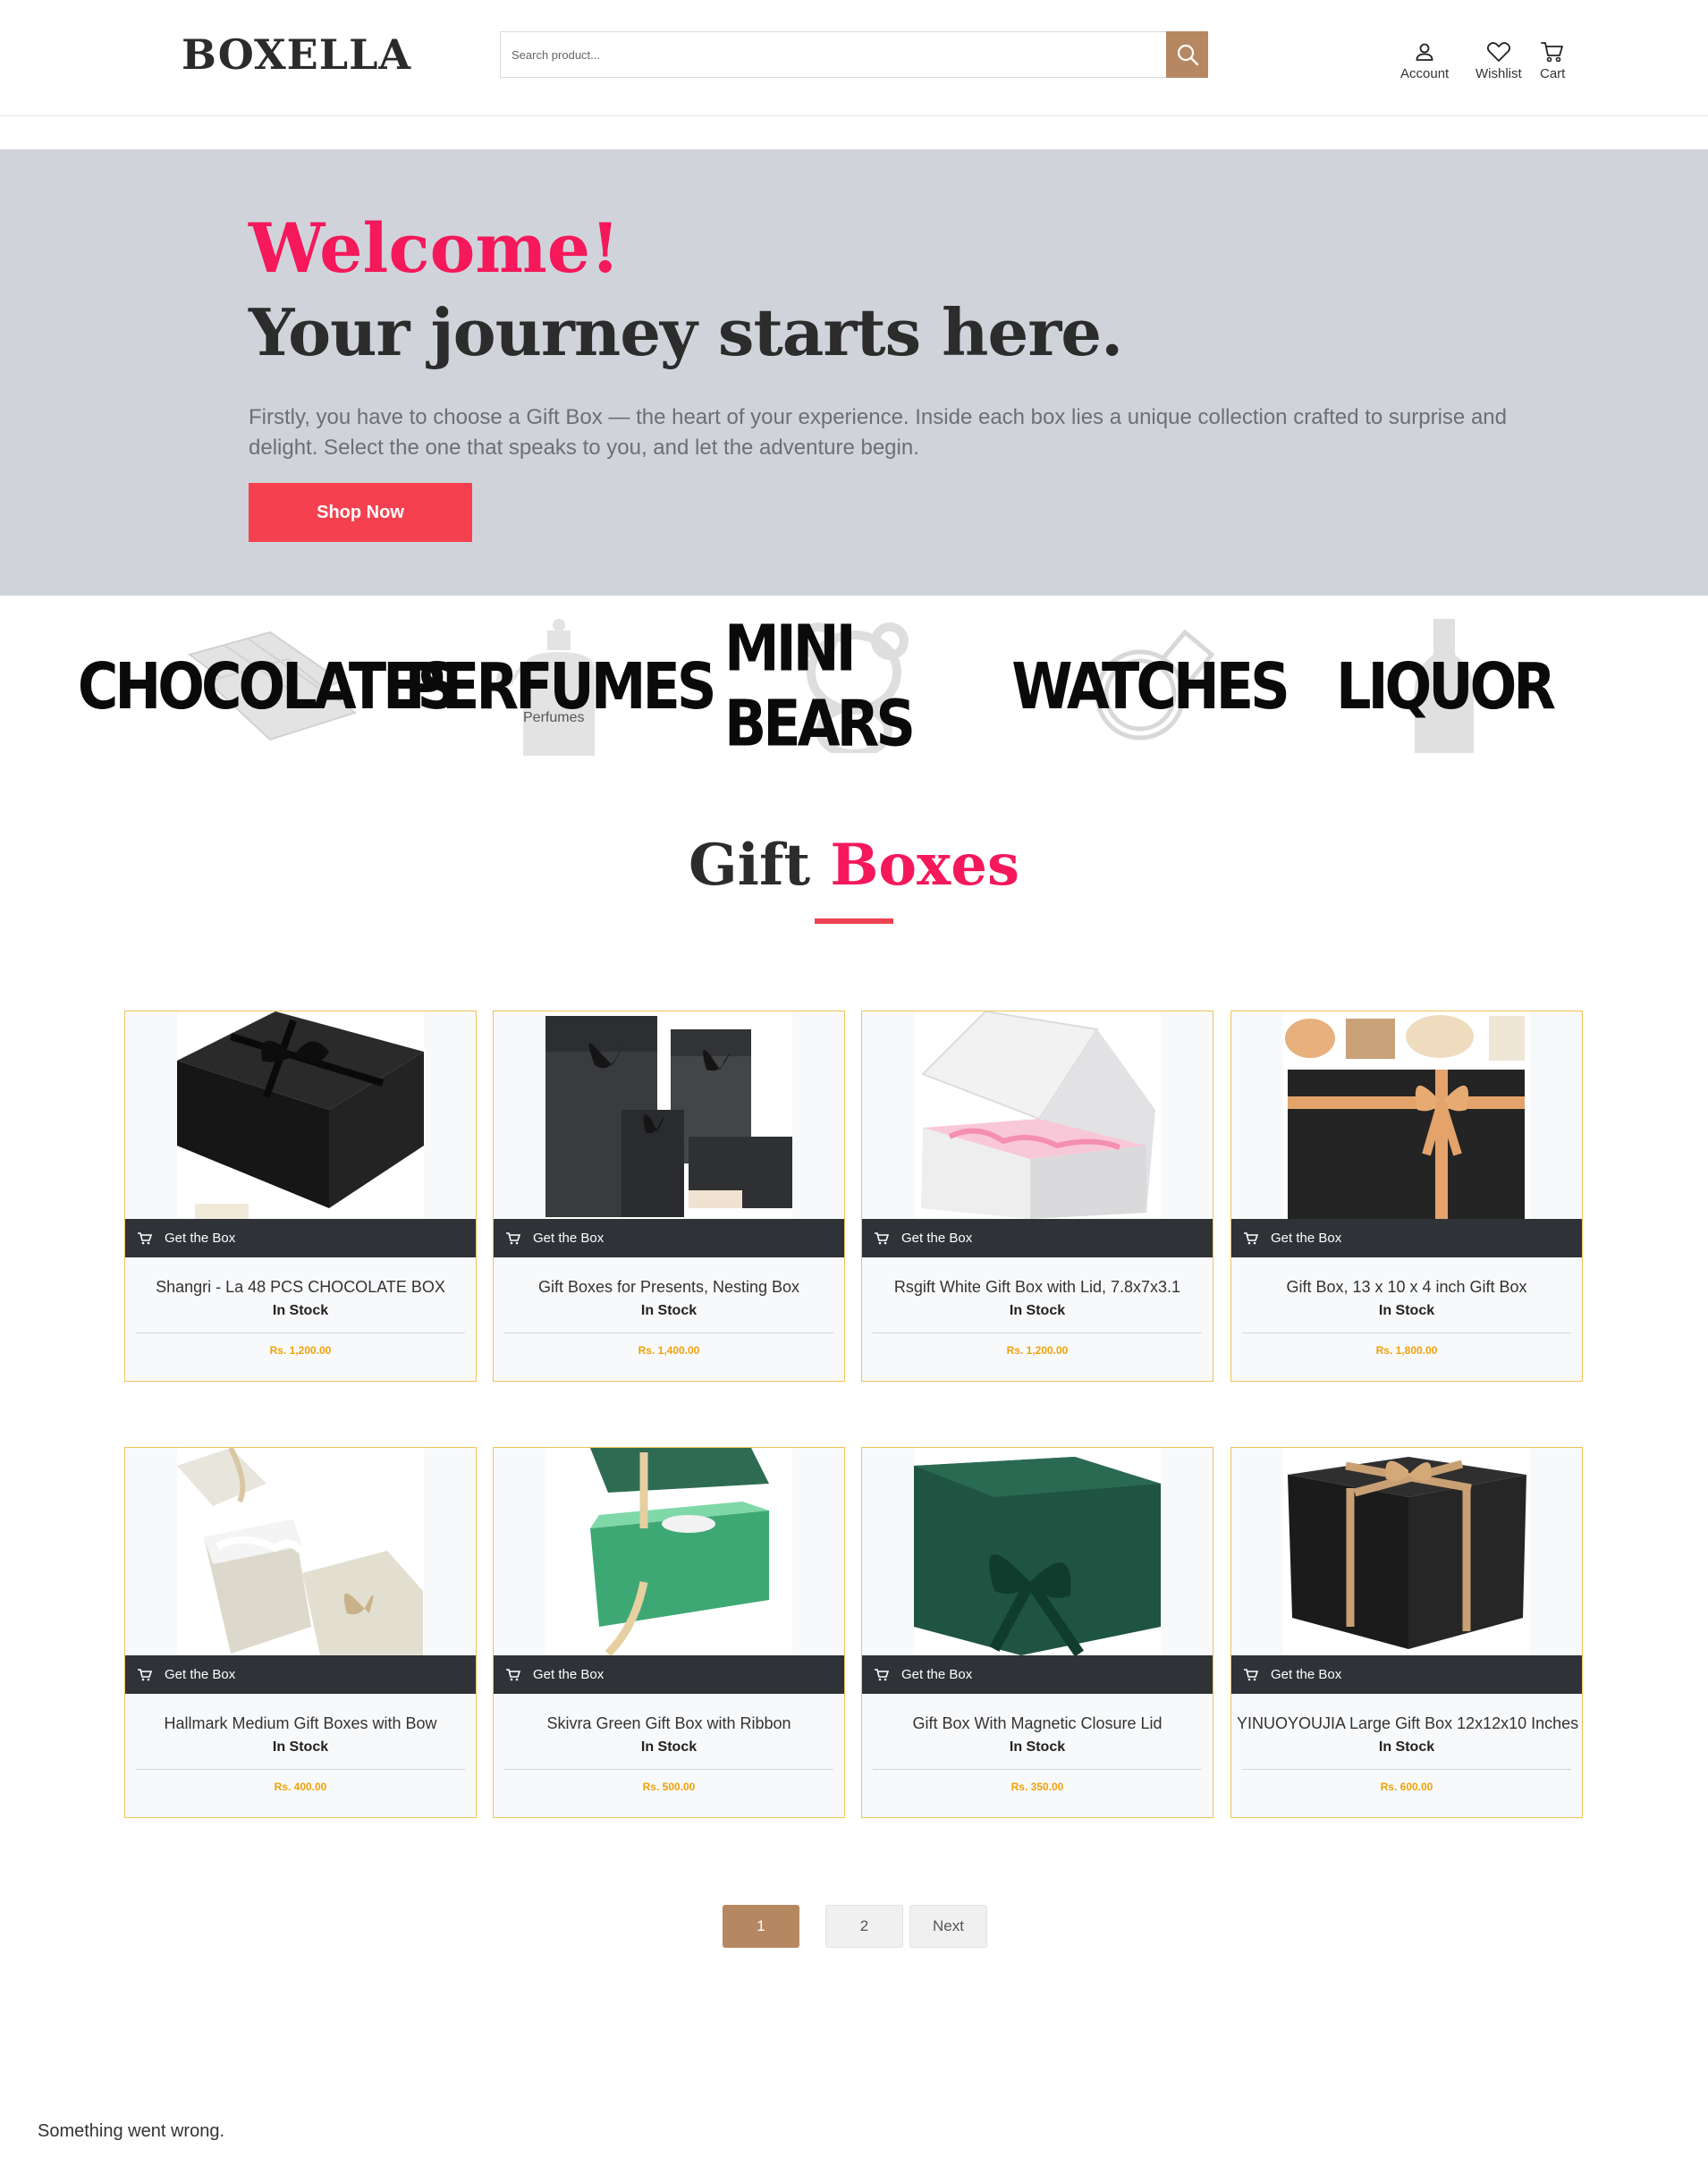  I want to click on brand-logo: BOXELLA, so click(296, 54).